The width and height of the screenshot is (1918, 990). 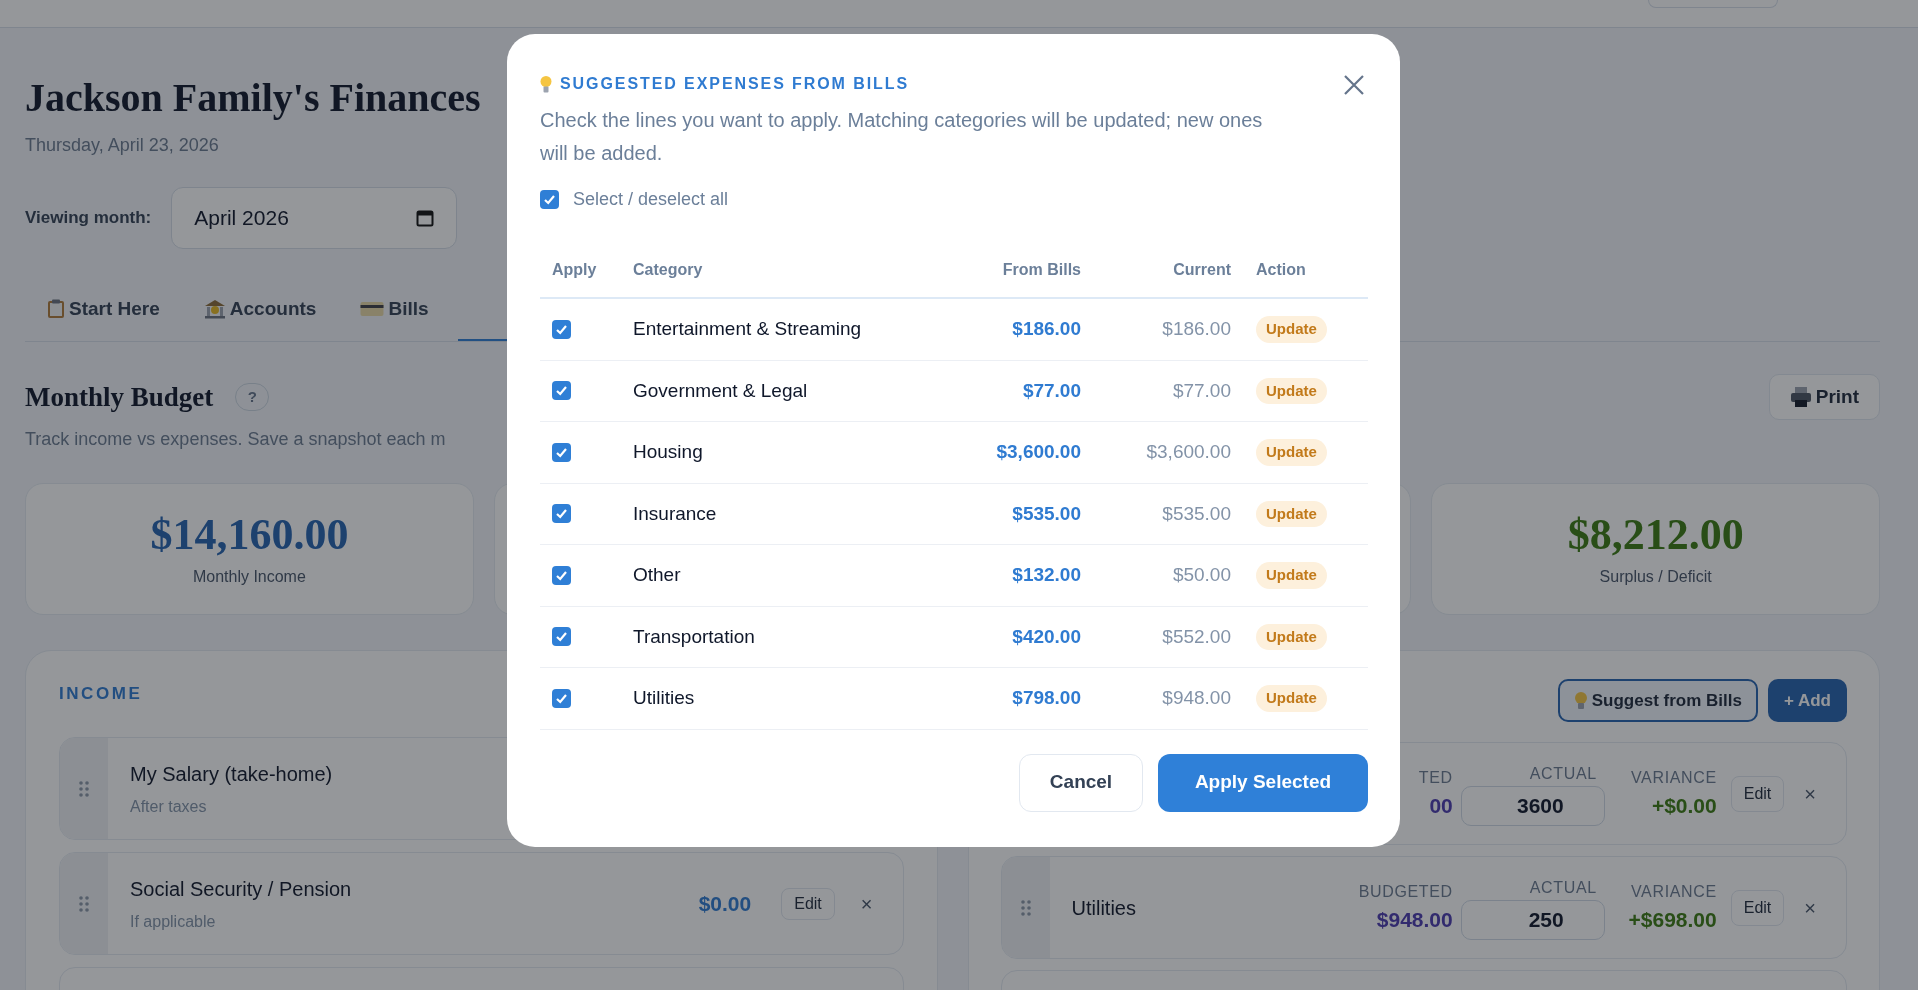 I want to click on month-label: Viewing month:, so click(x=88, y=218).